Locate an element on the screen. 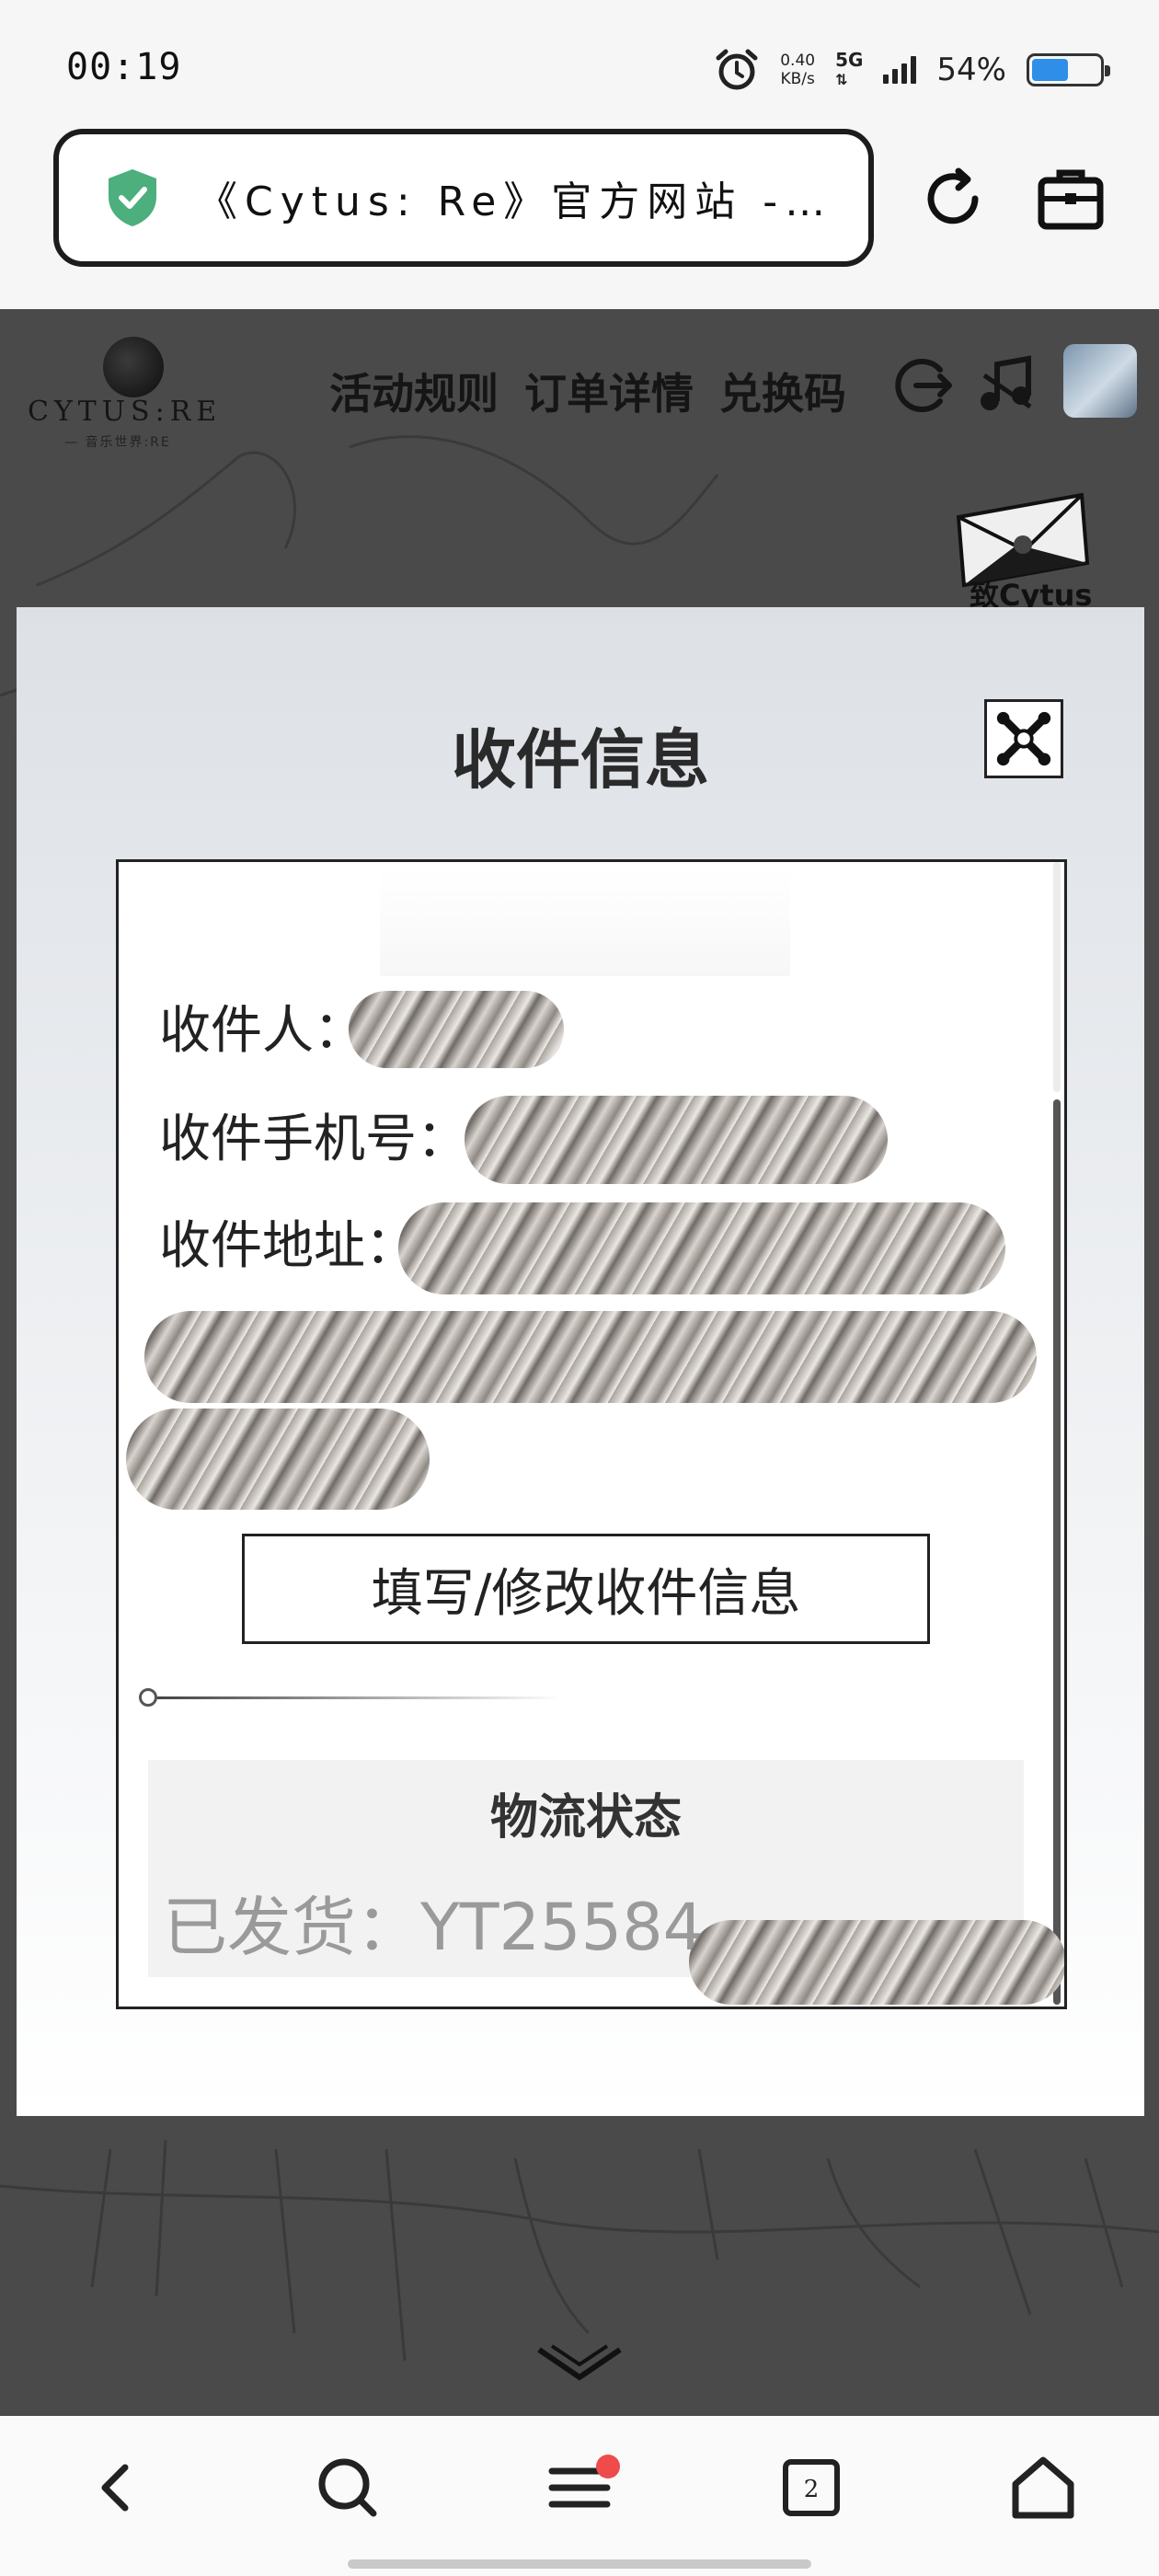 Image resolution: width=1159 pixels, height=2576 pixels. edit-shipping-info-button: 填写/修改收件信息 is located at coordinates (586, 1589).